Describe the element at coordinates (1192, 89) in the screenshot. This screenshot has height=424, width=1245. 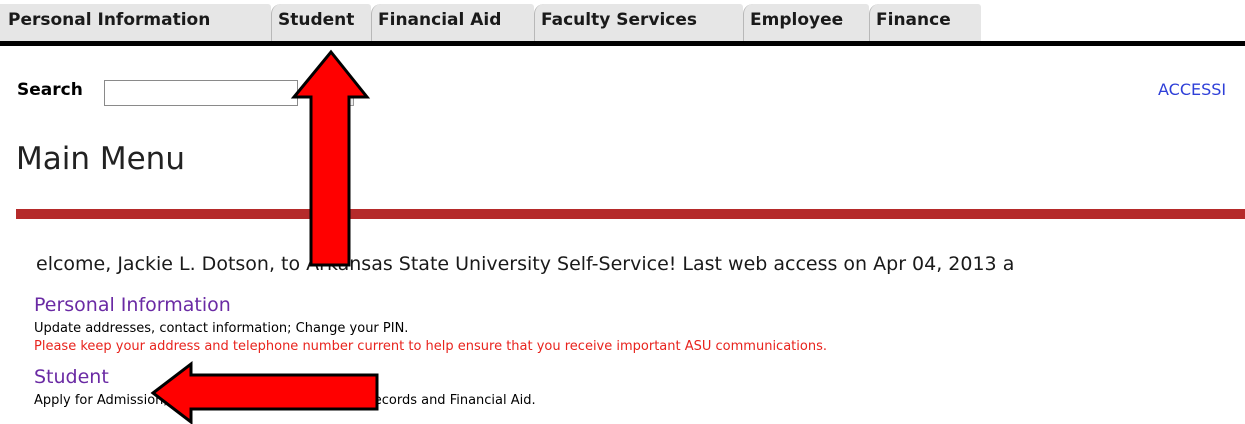
I see `accessibility-link: ACCESSI` at that location.